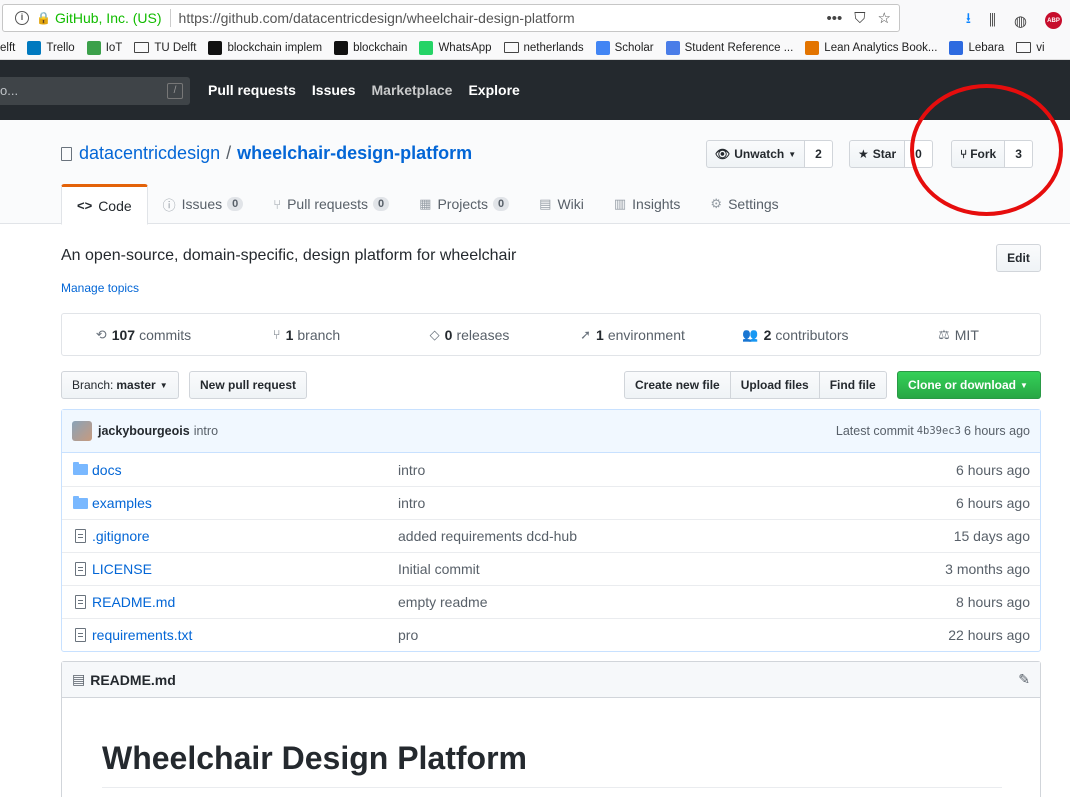 This screenshot has height=797, width=1070. Describe the element at coordinates (93, 385) in the screenshot. I see `branch-prefix: Branch:` at that location.